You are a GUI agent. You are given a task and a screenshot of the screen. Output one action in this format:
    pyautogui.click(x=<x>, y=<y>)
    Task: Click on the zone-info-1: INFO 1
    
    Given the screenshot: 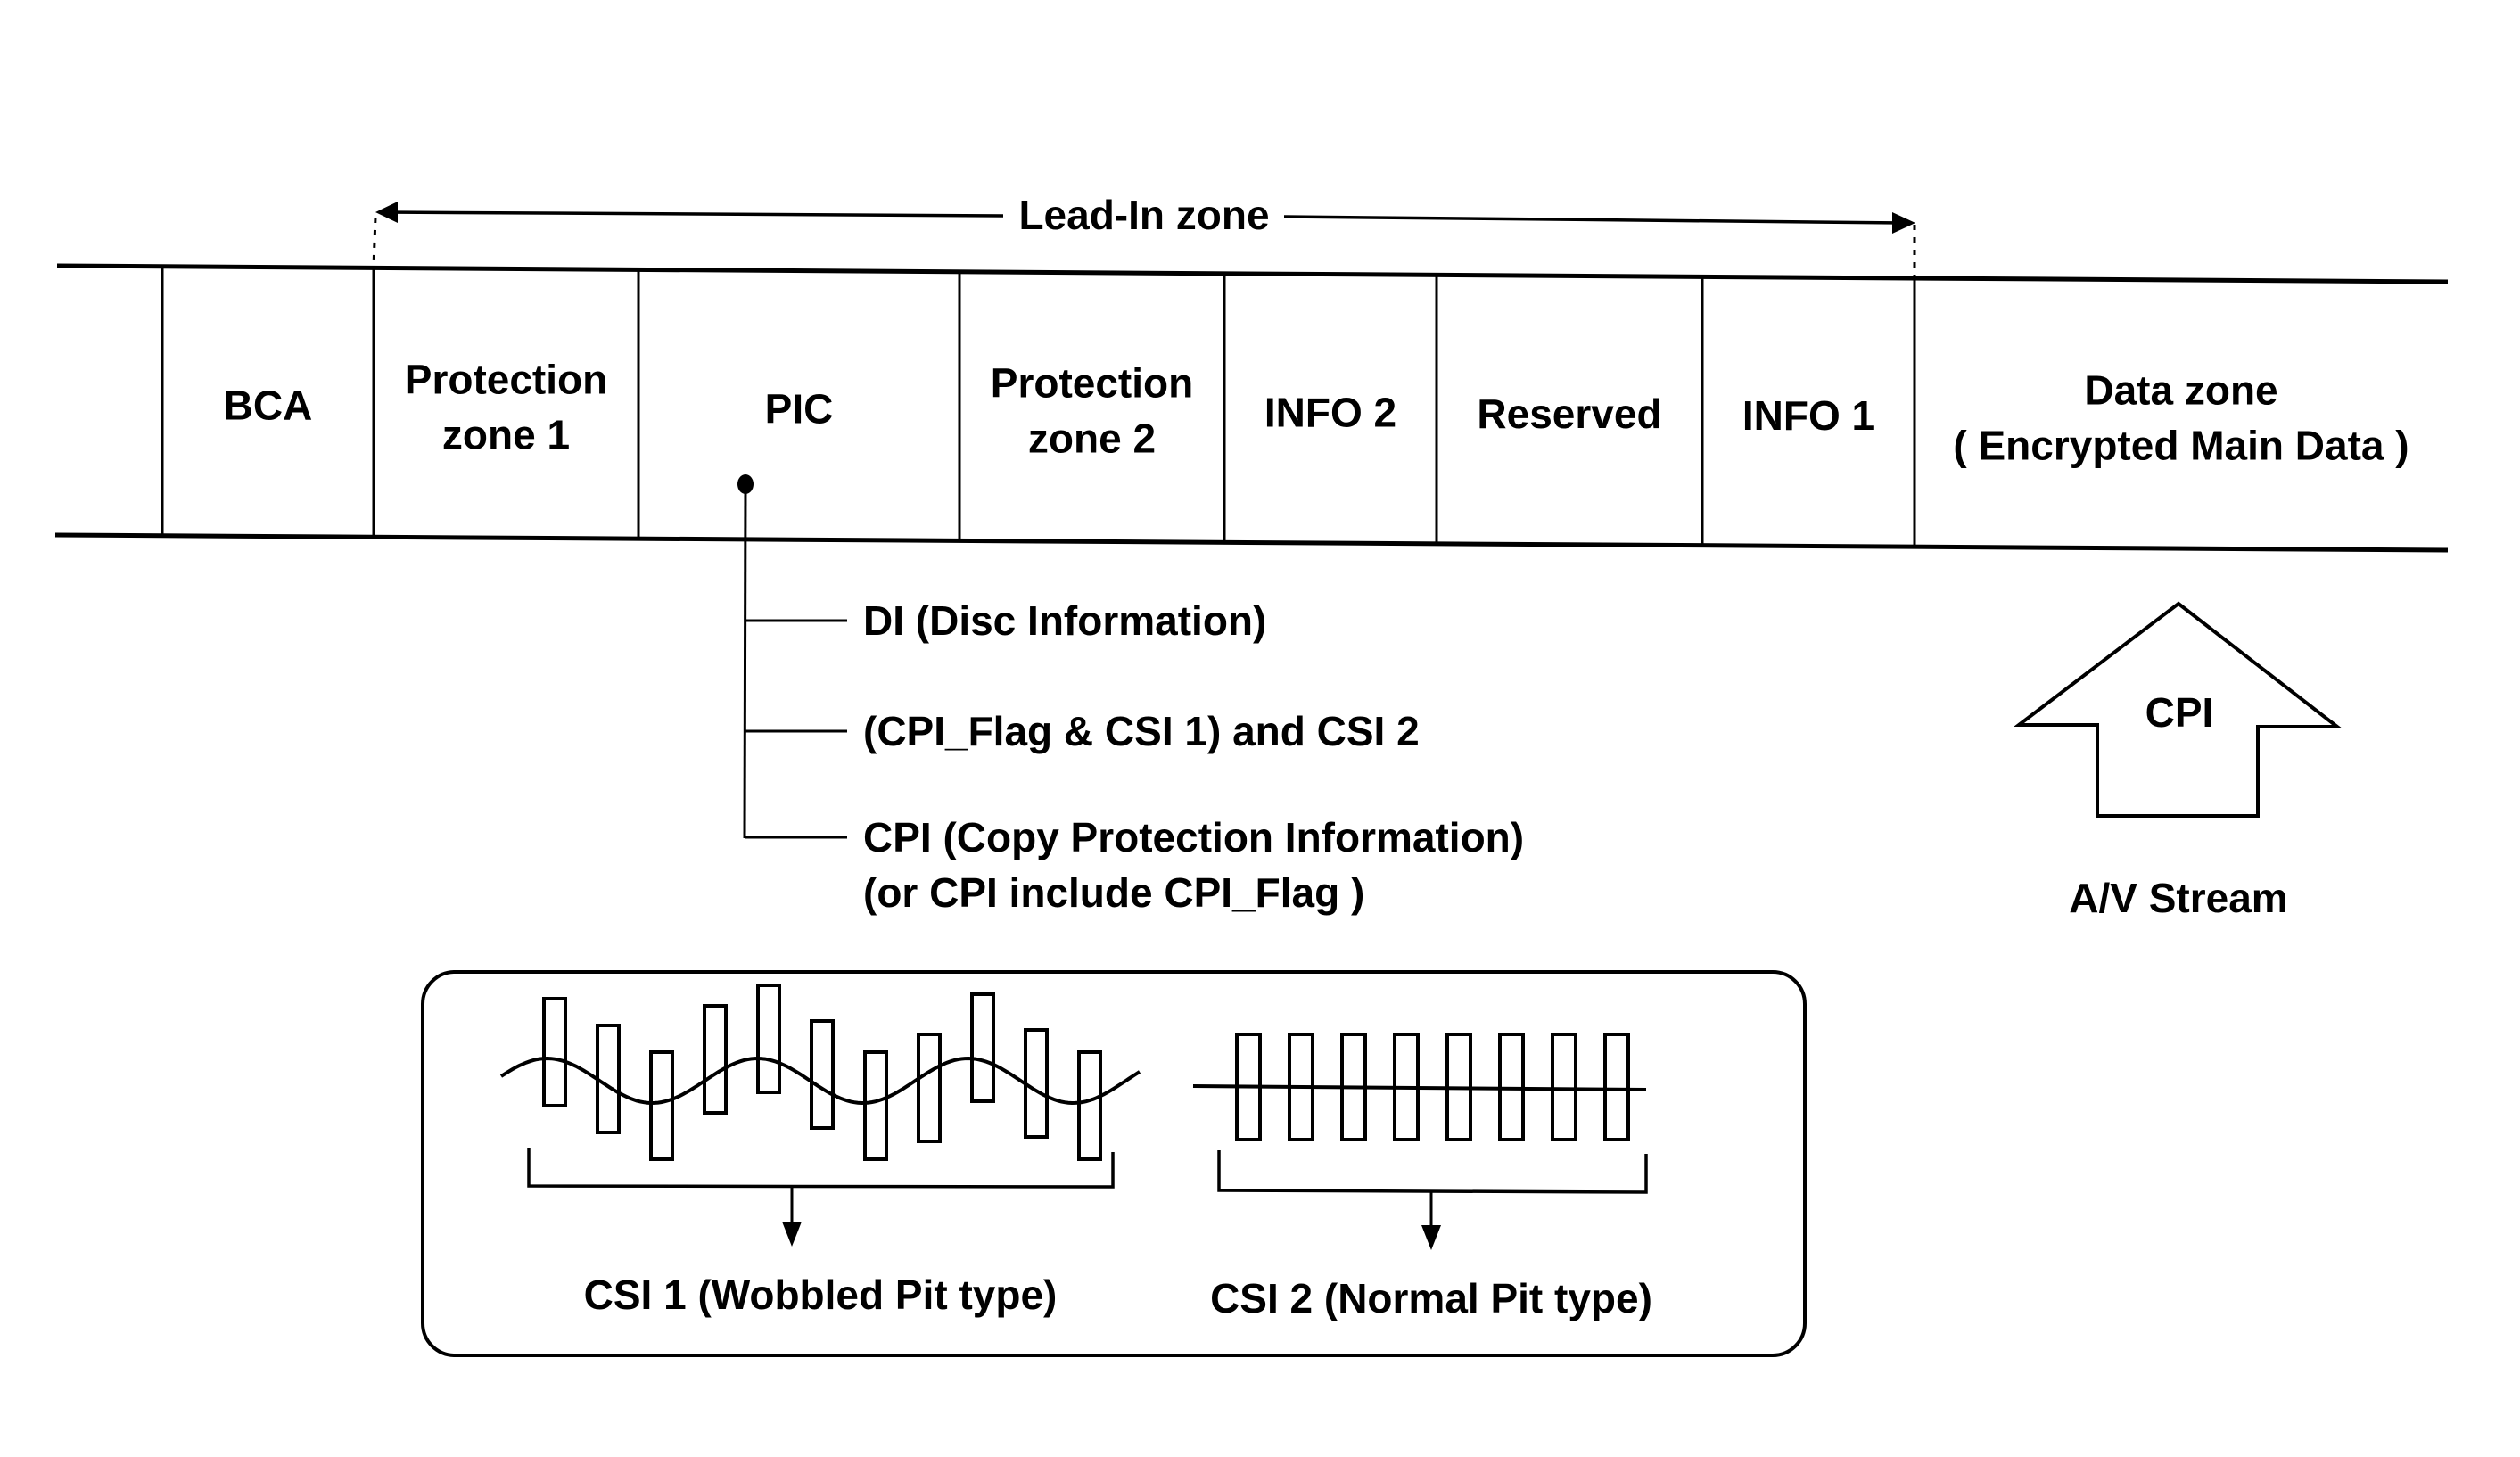 What is the action you would take?
    pyautogui.click(x=1808, y=415)
    